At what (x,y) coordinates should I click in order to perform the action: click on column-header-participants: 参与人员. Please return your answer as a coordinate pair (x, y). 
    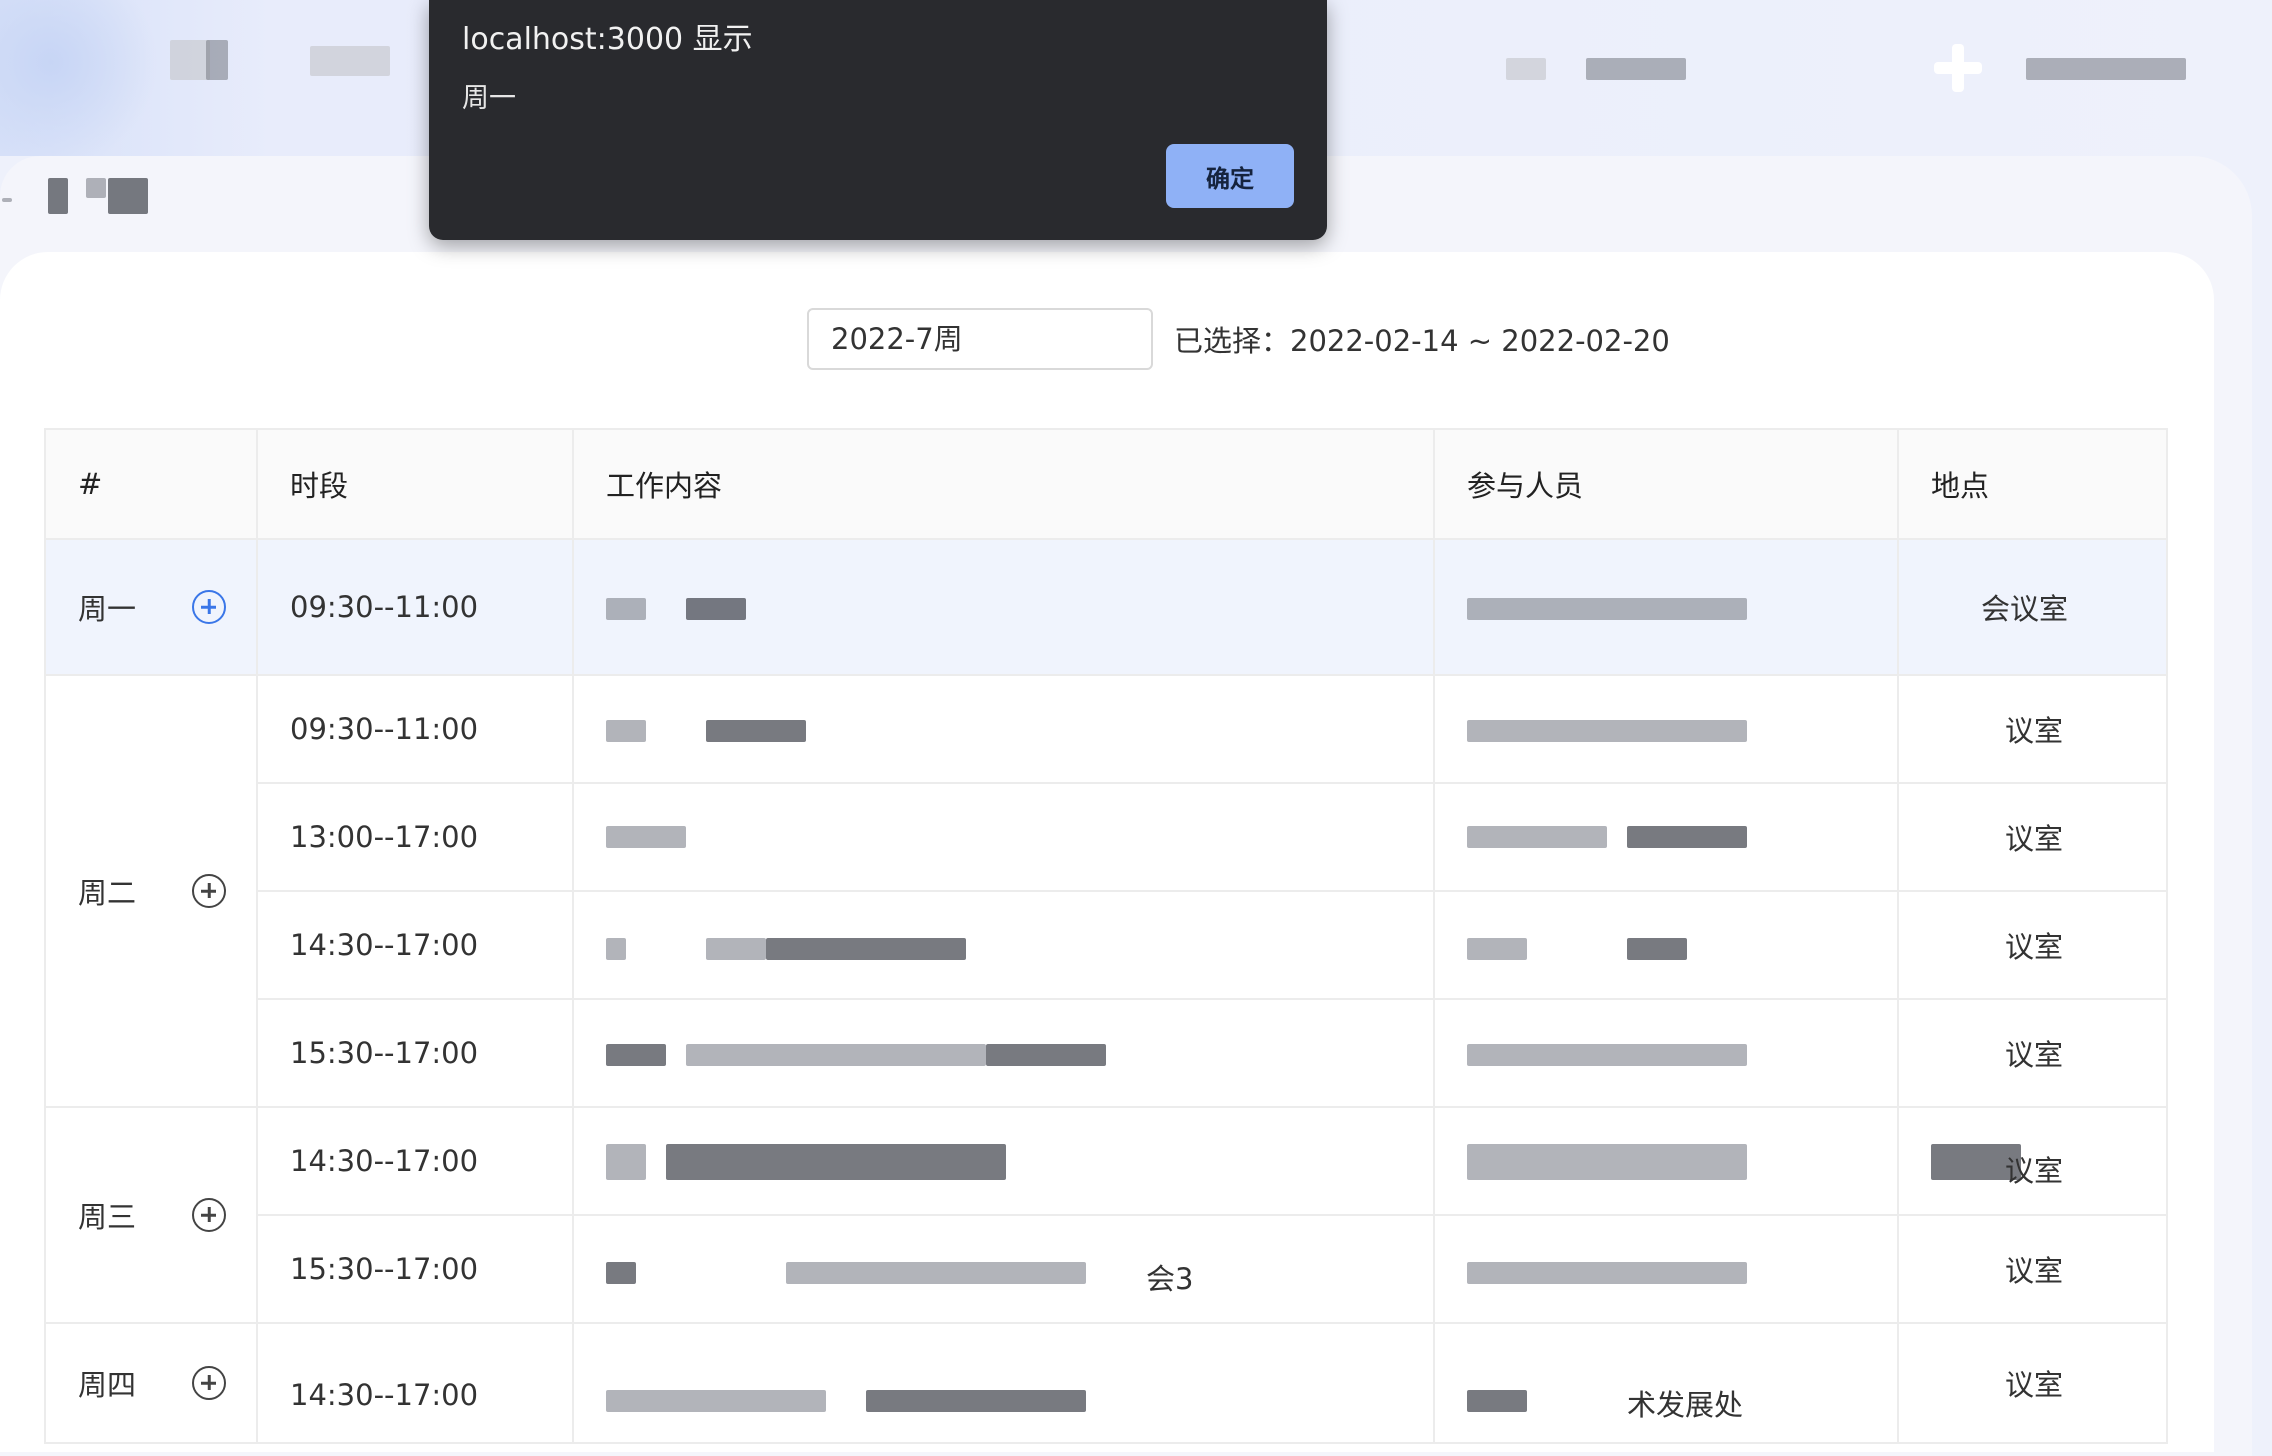
    Looking at the image, I should click on (1666, 484).